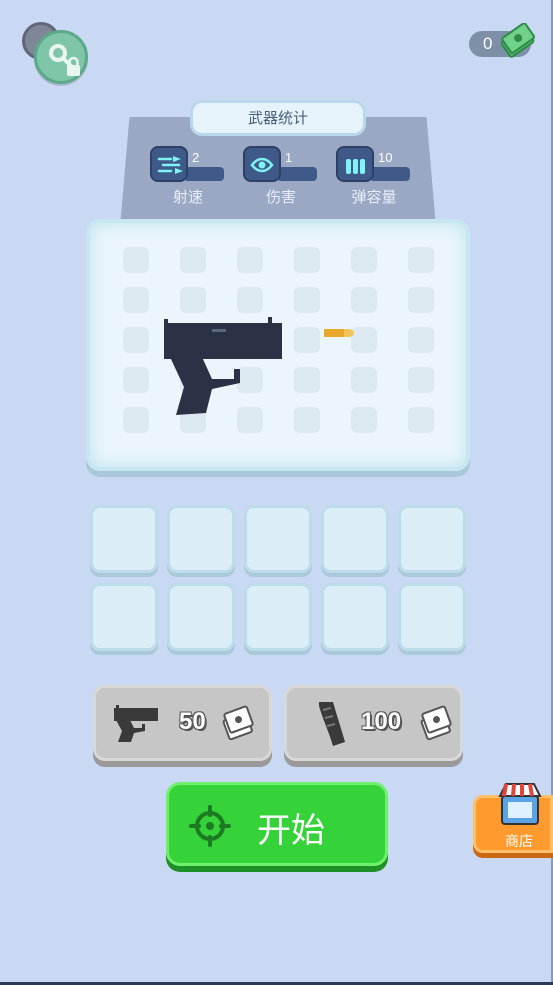 This screenshot has width=553, height=985. Describe the element at coordinates (278, 118) in the screenshot. I see `weapon-stats-title: 武器统计` at that location.